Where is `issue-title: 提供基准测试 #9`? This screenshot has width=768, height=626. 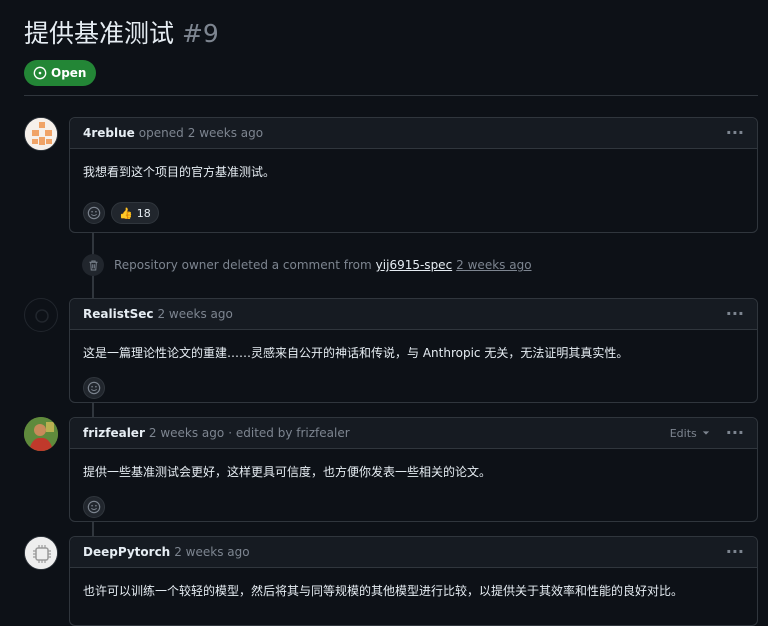 issue-title: 提供基准测试 #9 is located at coordinates (121, 32).